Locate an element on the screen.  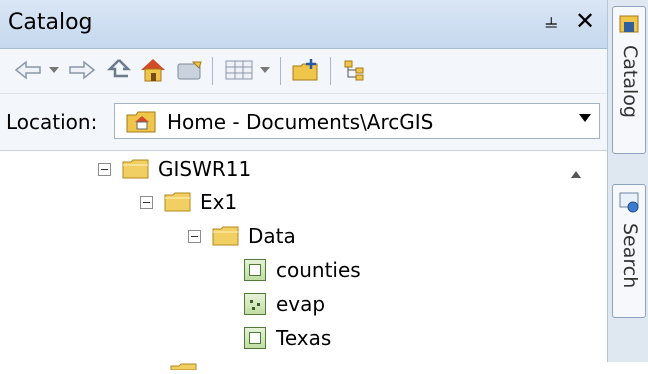
location-dropdown: Home - Documents\ArcGIS is located at coordinates (357, 121).